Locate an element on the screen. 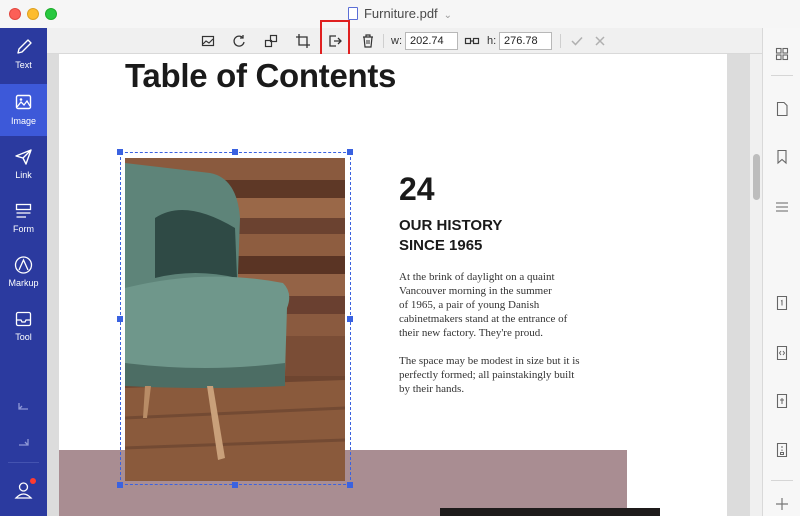 The image size is (800, 516). title-bar: Furniture.pdf ⌄ is located at coordinates (400, 14).